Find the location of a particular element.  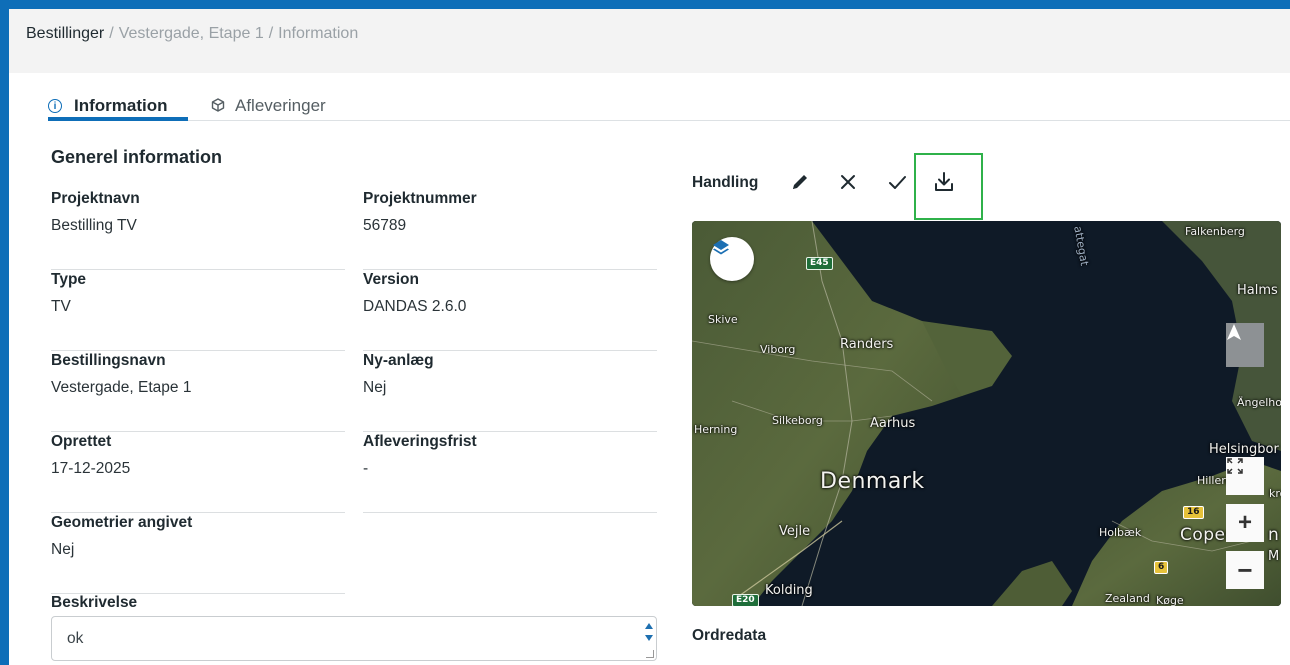

map-label-angelholm: Ängelho is located at coordinates (1259, 402).